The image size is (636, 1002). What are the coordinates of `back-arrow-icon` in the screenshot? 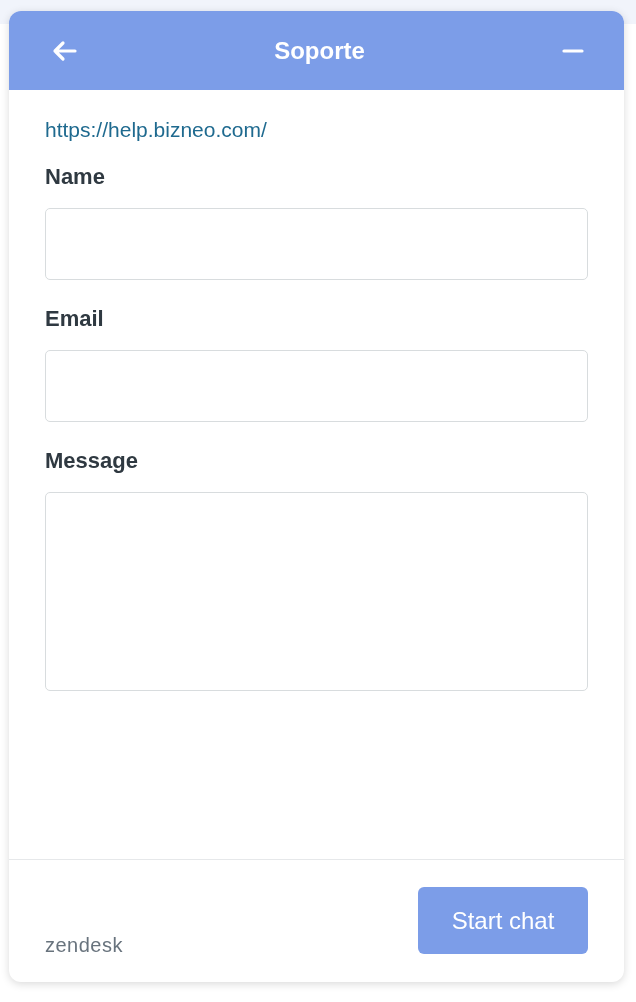 It's located at (64, 50).